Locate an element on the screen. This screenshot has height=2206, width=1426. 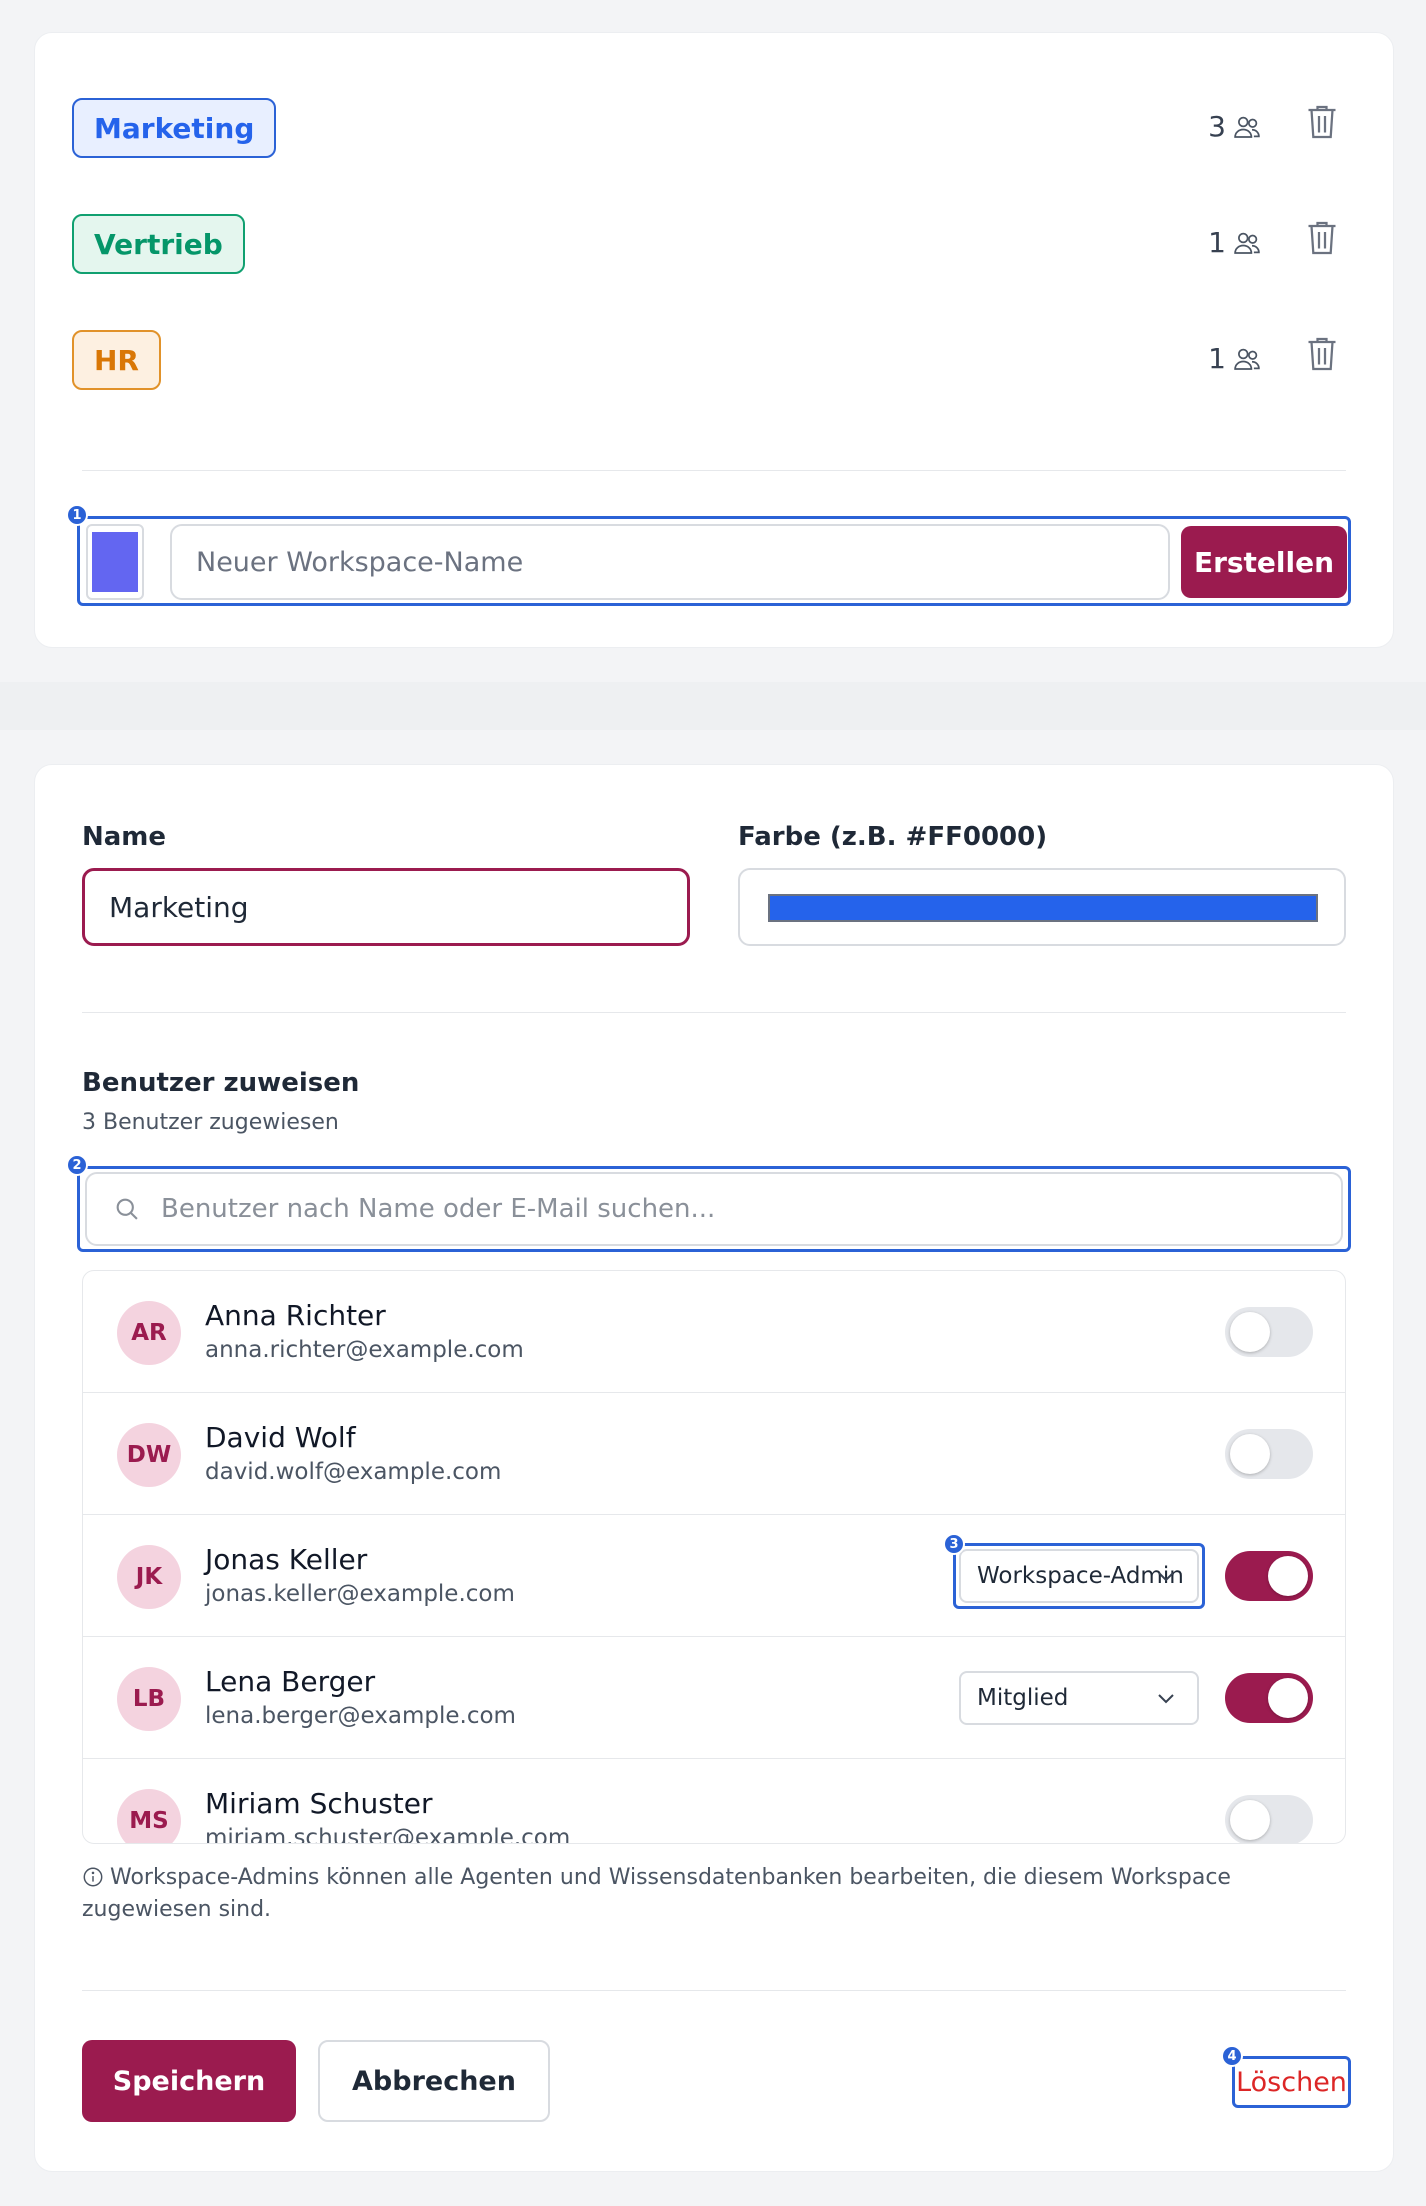
role-select-value: Workspace-Admin is located at coordinates (1080, 1576).